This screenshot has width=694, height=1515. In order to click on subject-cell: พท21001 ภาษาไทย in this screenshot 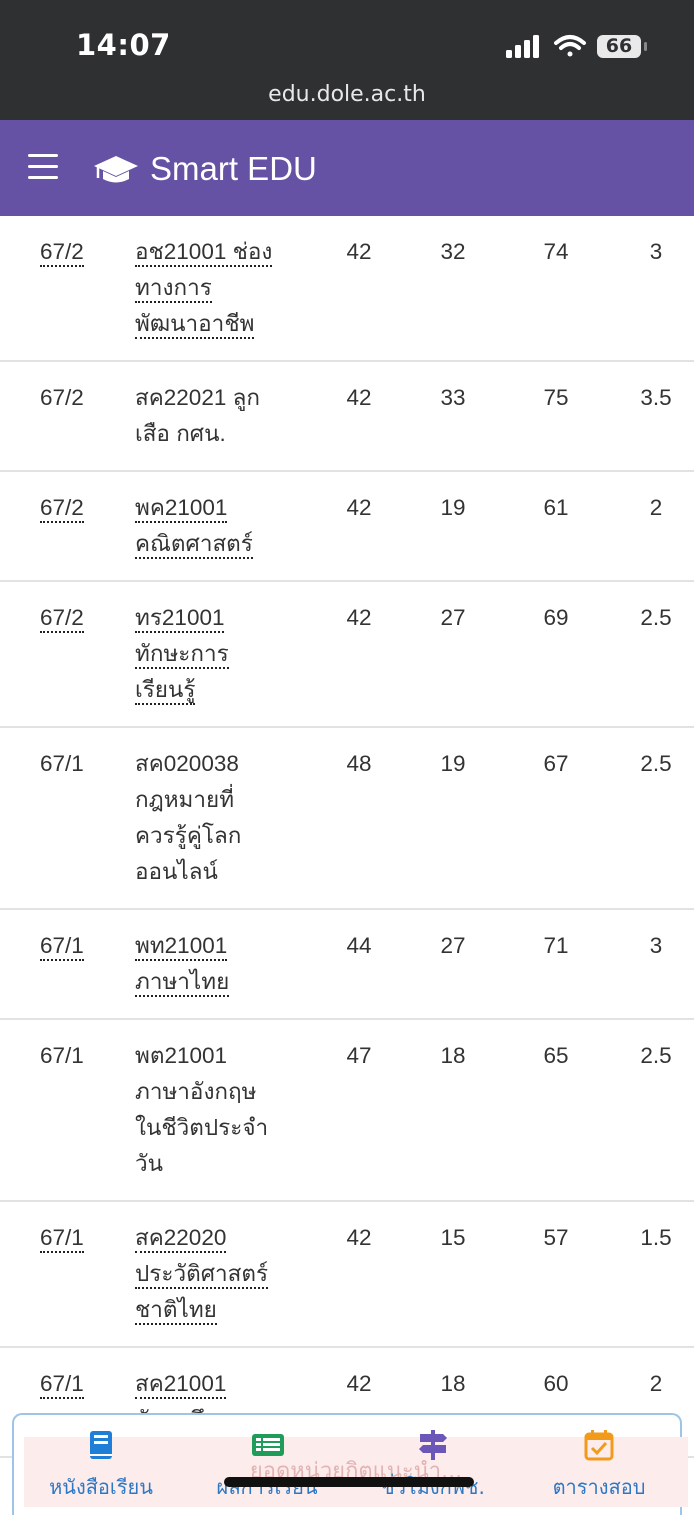, I will do `click(226, 964)`.